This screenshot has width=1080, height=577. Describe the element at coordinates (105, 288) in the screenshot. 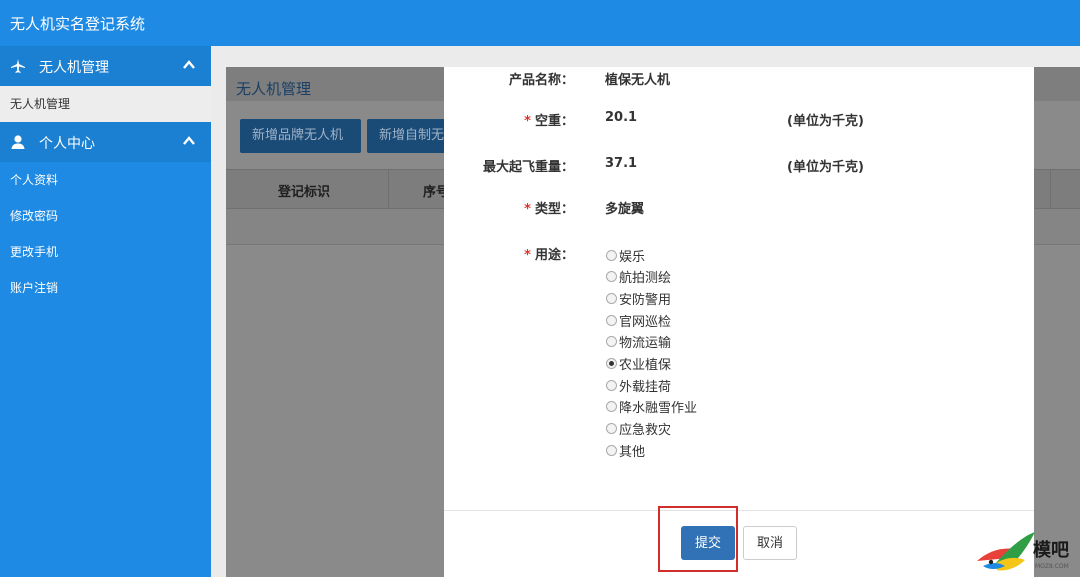

I see `sidebar-item-close-account: 账户注销` at that location.